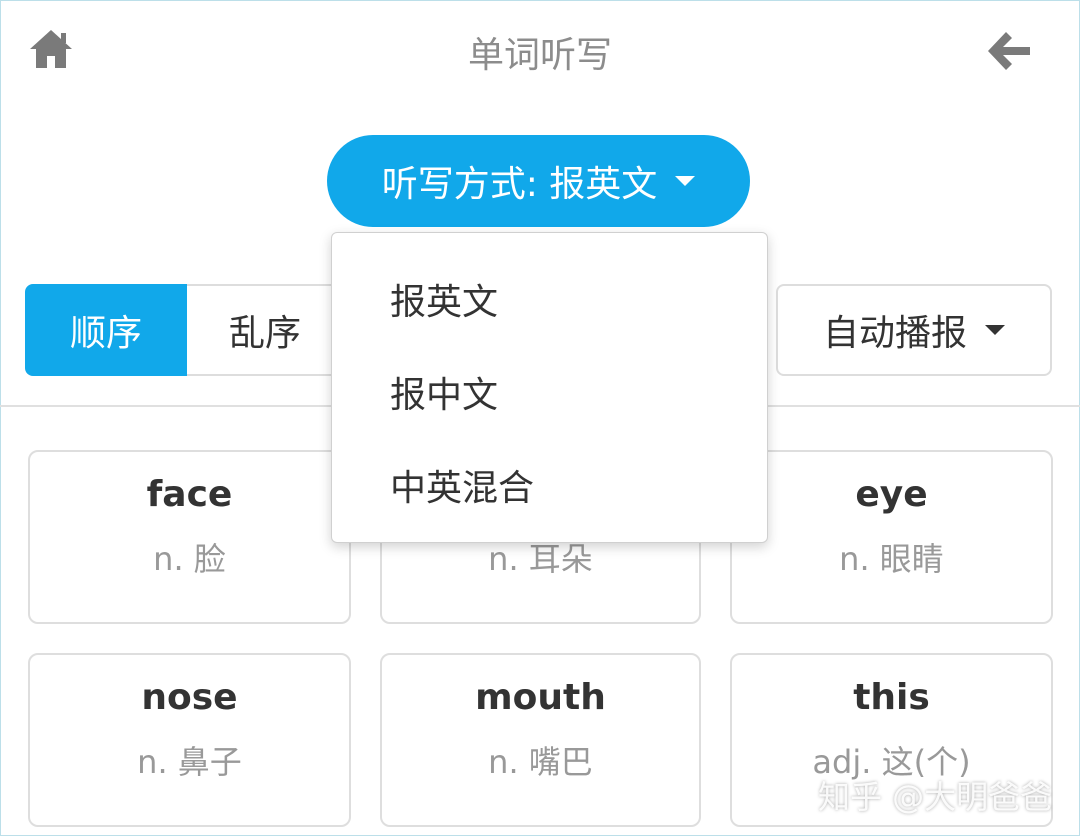 This screenshot has height=836, width=1080. What do you see at coordinates (189, 762) in the screenshot?
I see `word-meaning: n. 鼻子` at bounding box center [189, 762].